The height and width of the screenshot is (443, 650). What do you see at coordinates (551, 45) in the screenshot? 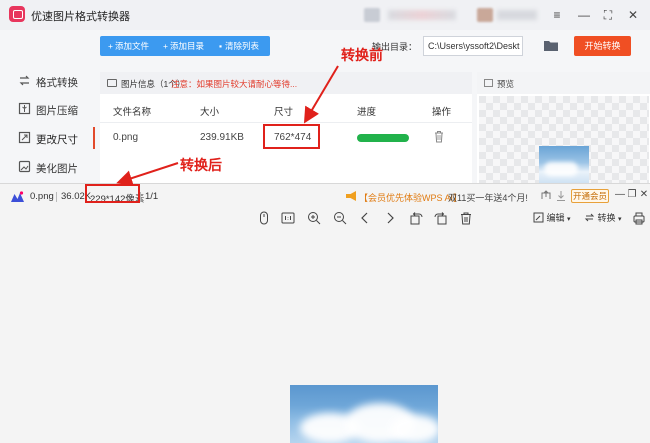
I see `folder-icon` at bounding box center [551, 45].